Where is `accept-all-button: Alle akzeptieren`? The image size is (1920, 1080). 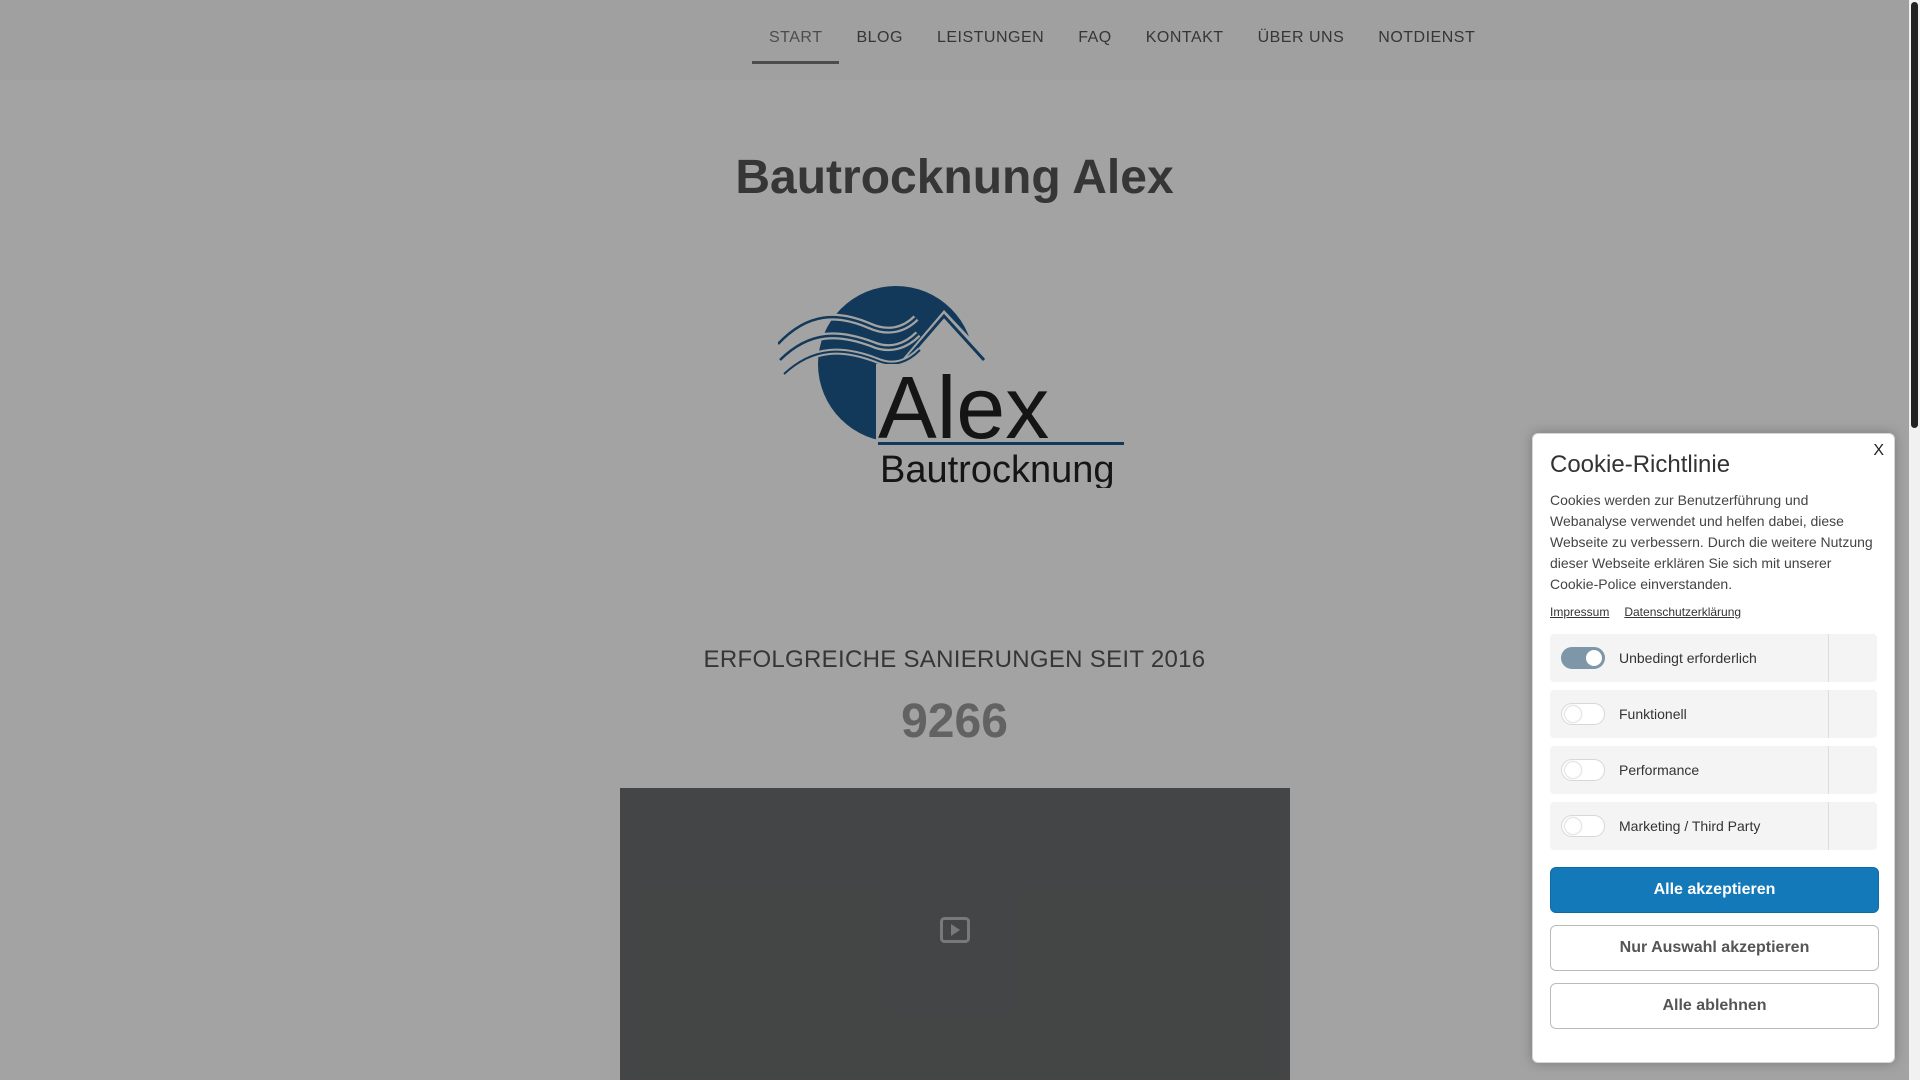
accept-all-button: Alle akzeptieren is located at coordinates (1714, 890).